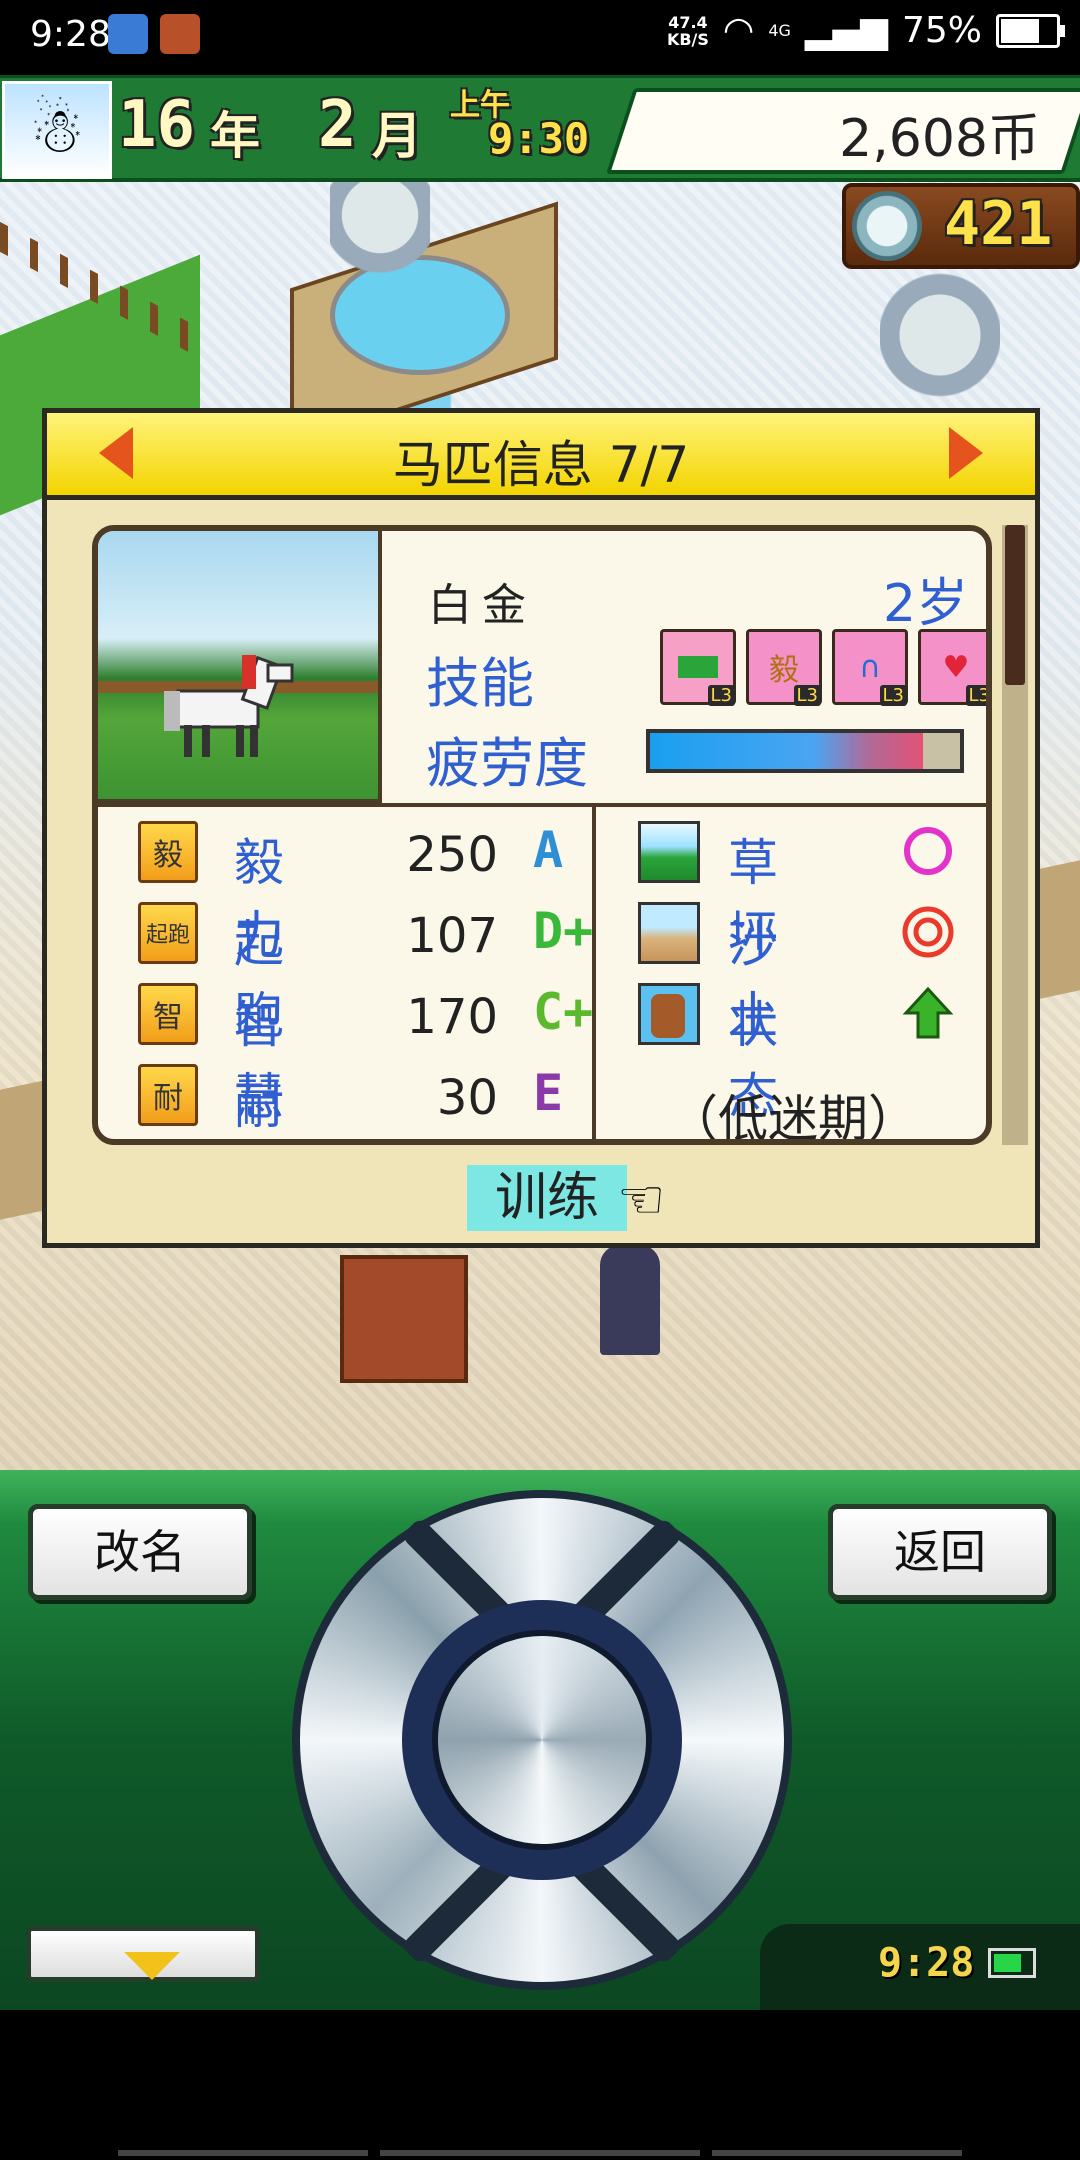 The height and width of the screenshot is (2160, 1080). What do you see at coordinates (452, 1017) in the screenshot?
I see `stat-value: 170` at bounding box center [452, 1017].